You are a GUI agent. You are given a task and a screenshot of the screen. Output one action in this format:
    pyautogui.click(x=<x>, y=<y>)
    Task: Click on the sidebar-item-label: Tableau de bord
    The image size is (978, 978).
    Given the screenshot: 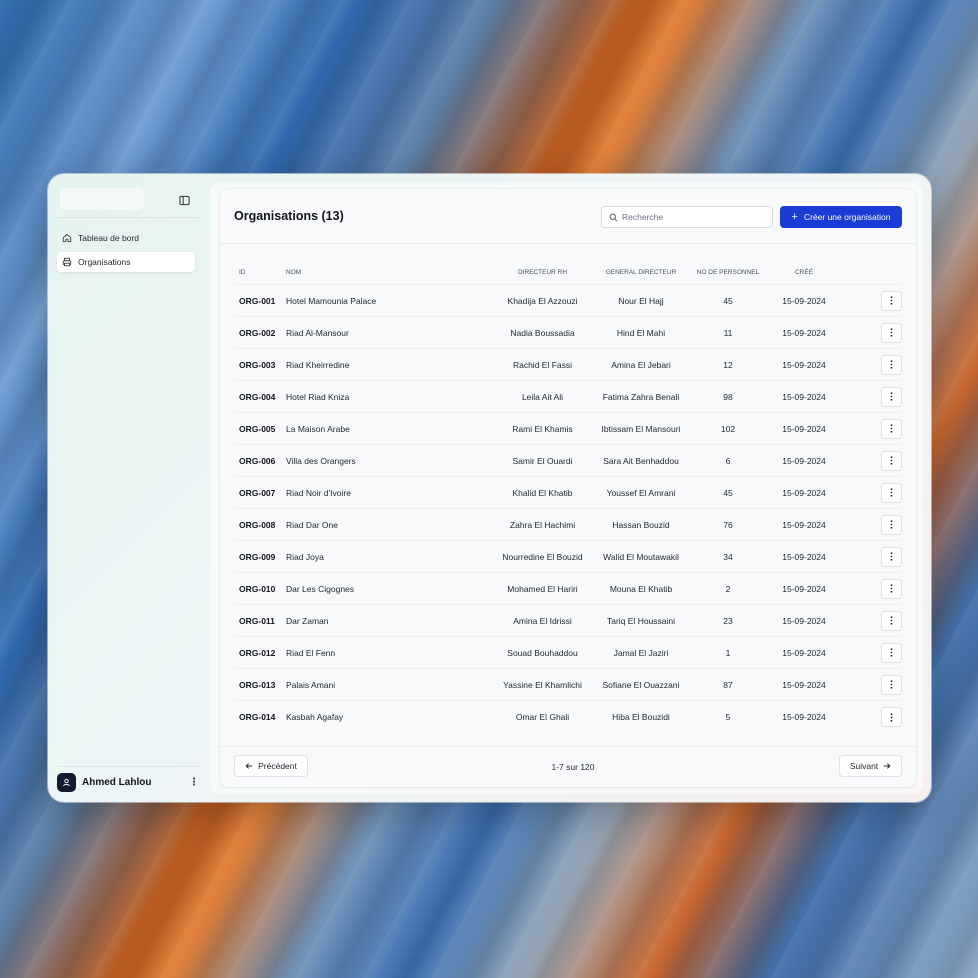 What is the action you would take?
    pyautogui.click(x=108, y=238)
    